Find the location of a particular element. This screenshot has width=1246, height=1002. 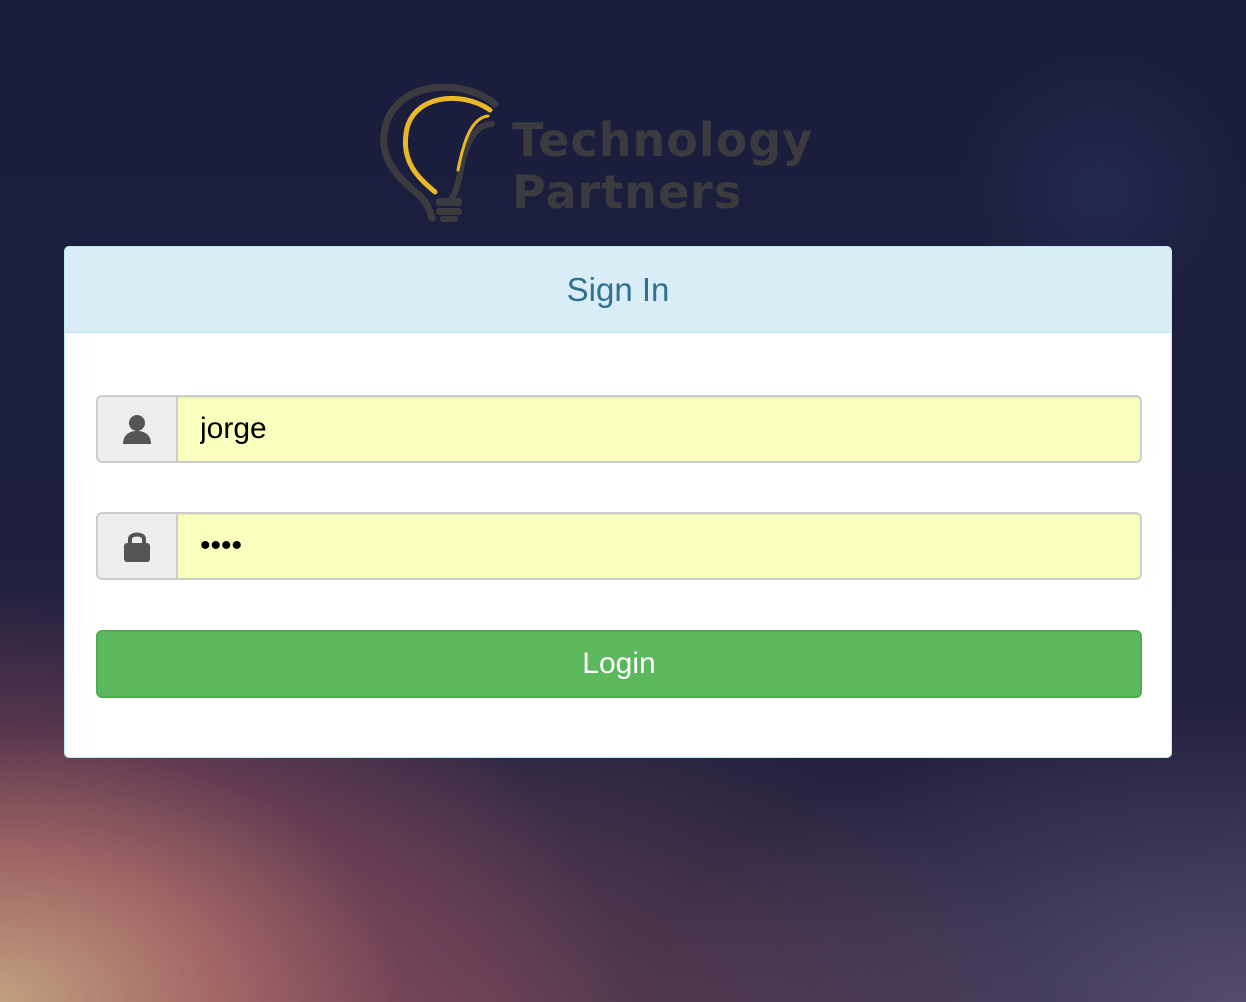

lock-icon is located at coordinates (136, 546).